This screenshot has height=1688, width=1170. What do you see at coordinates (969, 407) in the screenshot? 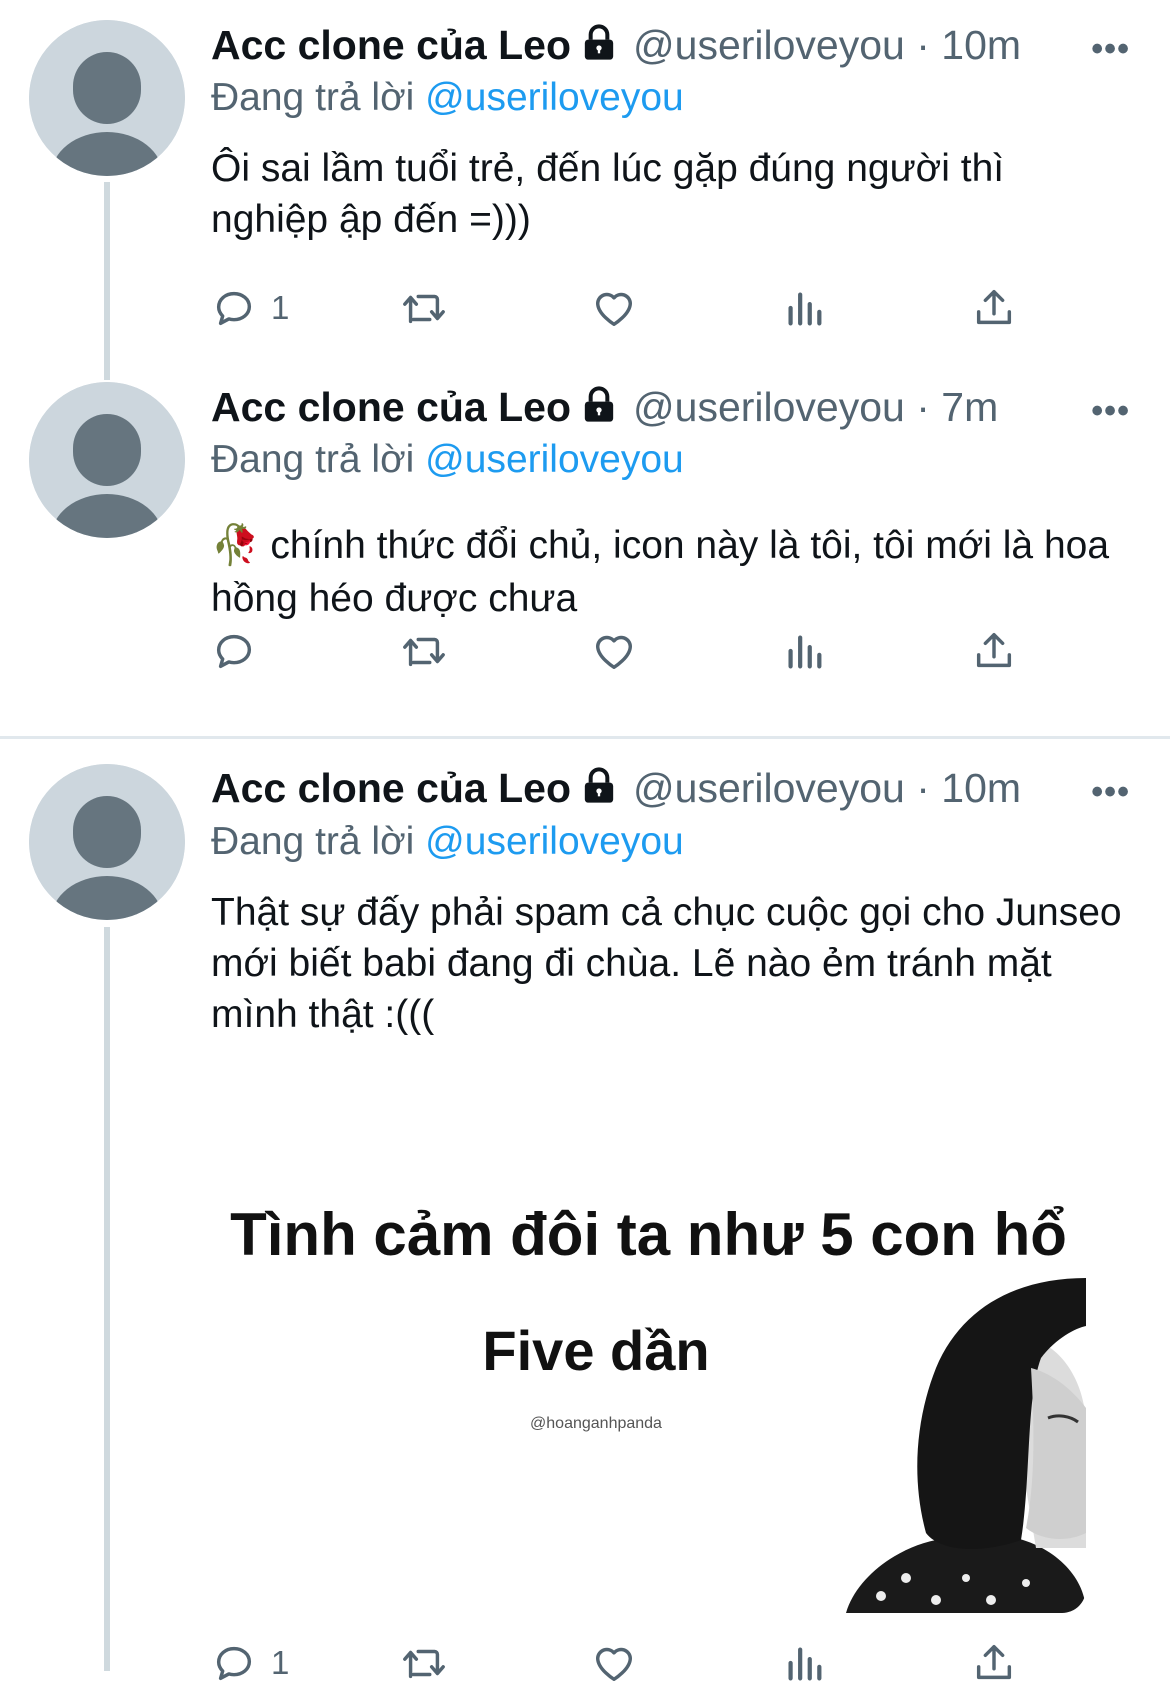
I see `timestamp: 7m` at bounding box center [969, 407].